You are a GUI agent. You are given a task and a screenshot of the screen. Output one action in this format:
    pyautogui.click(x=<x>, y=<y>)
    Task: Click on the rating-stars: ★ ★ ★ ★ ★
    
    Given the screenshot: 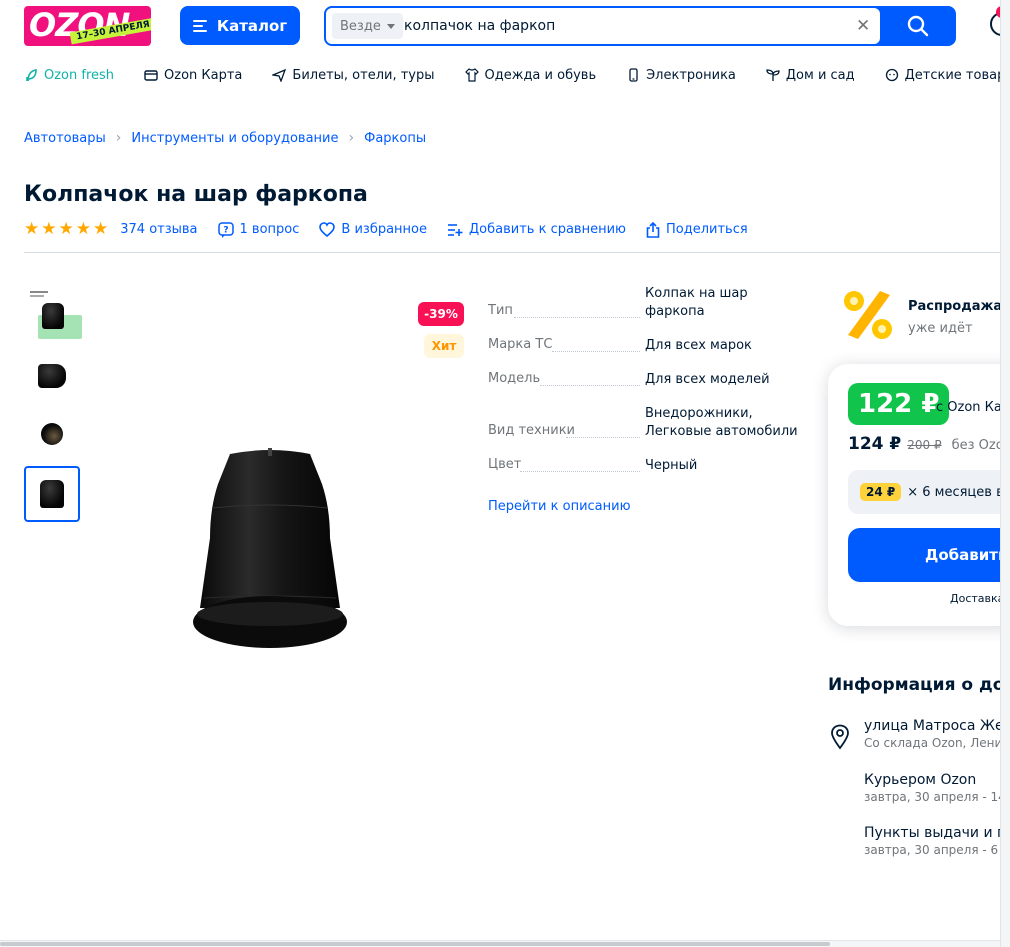 What is the action you would take?
    pyautogui.click(x=66, y=229)
    